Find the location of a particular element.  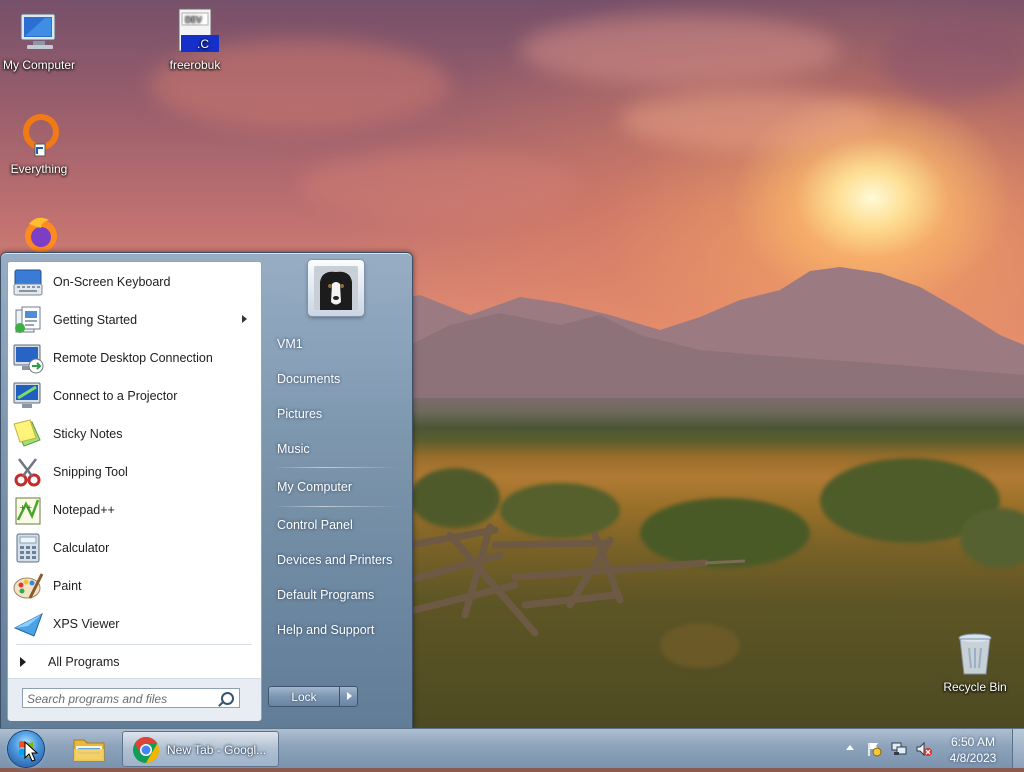

program-paint: Paint is located at coordinates (134, 586).